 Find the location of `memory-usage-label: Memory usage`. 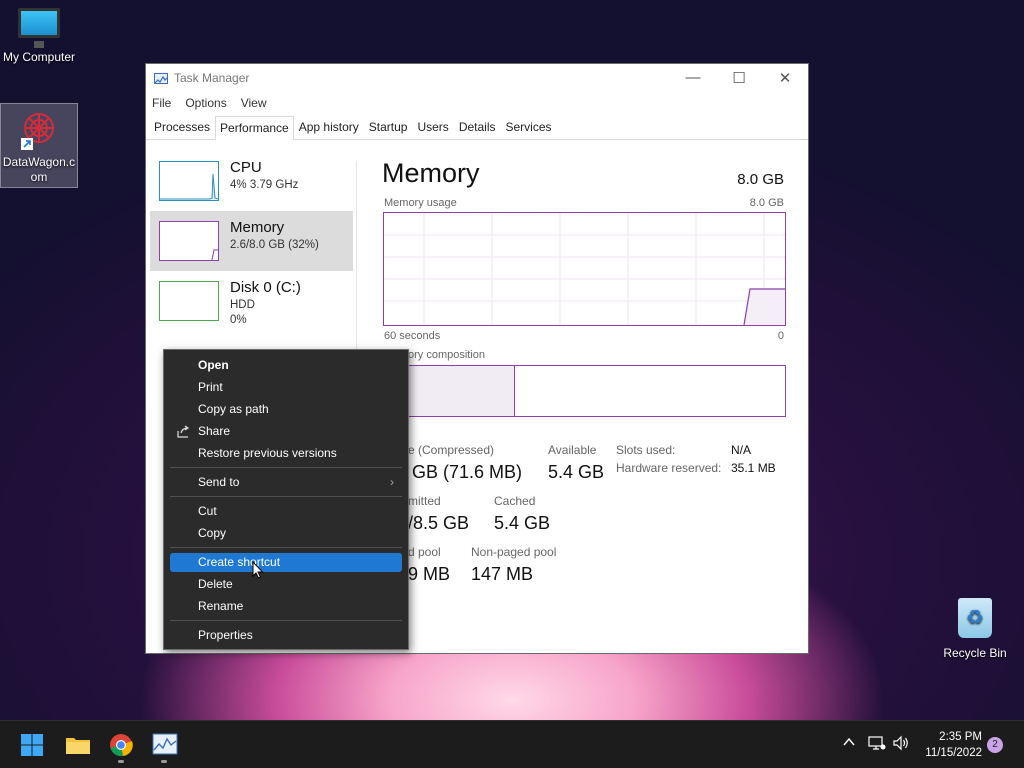

memory-usage-label: Memory usage is located at coordinates (420, 203).